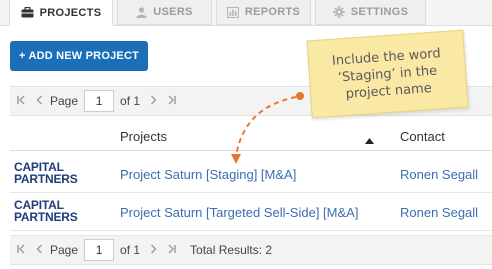 The width and height of the screenshot is (492, 269). Describe the element at coordinates (379, 12) in the screenshot. I see `tab-label: SETTINGS` at that location.